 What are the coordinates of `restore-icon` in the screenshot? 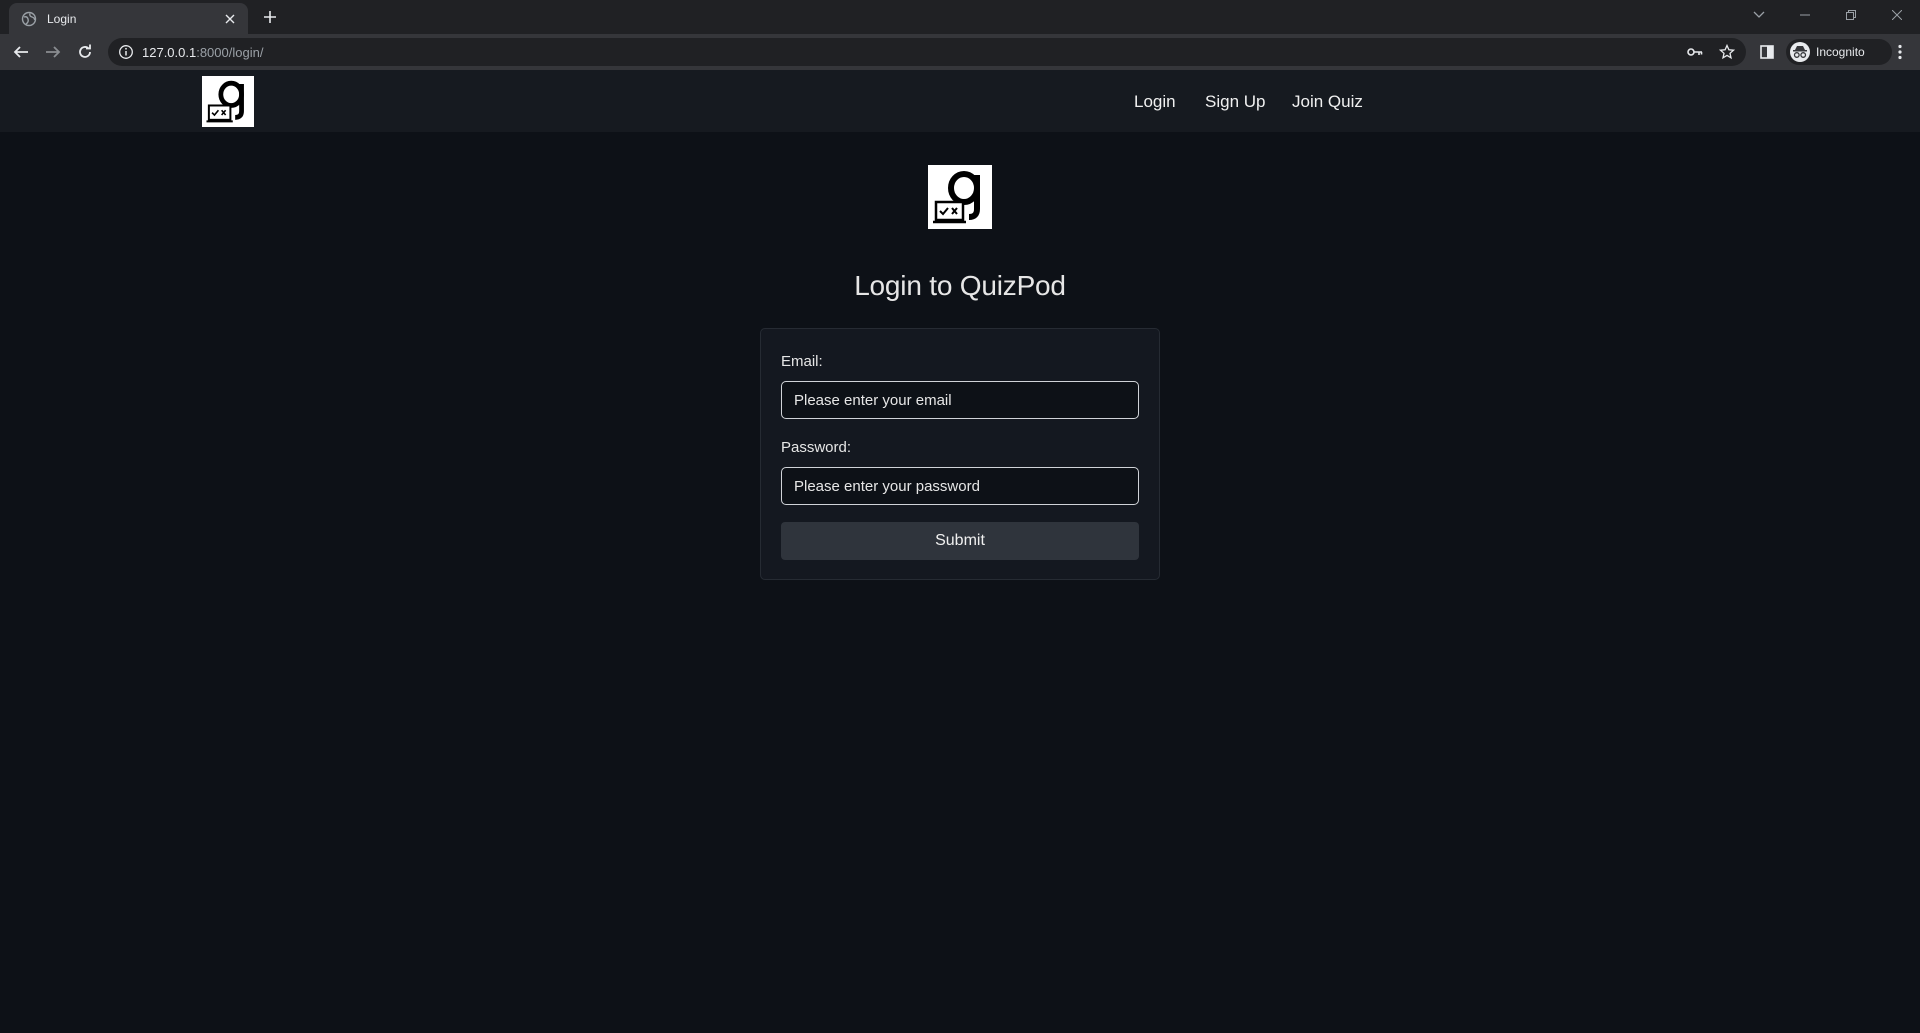 It's located at (1851, 15).